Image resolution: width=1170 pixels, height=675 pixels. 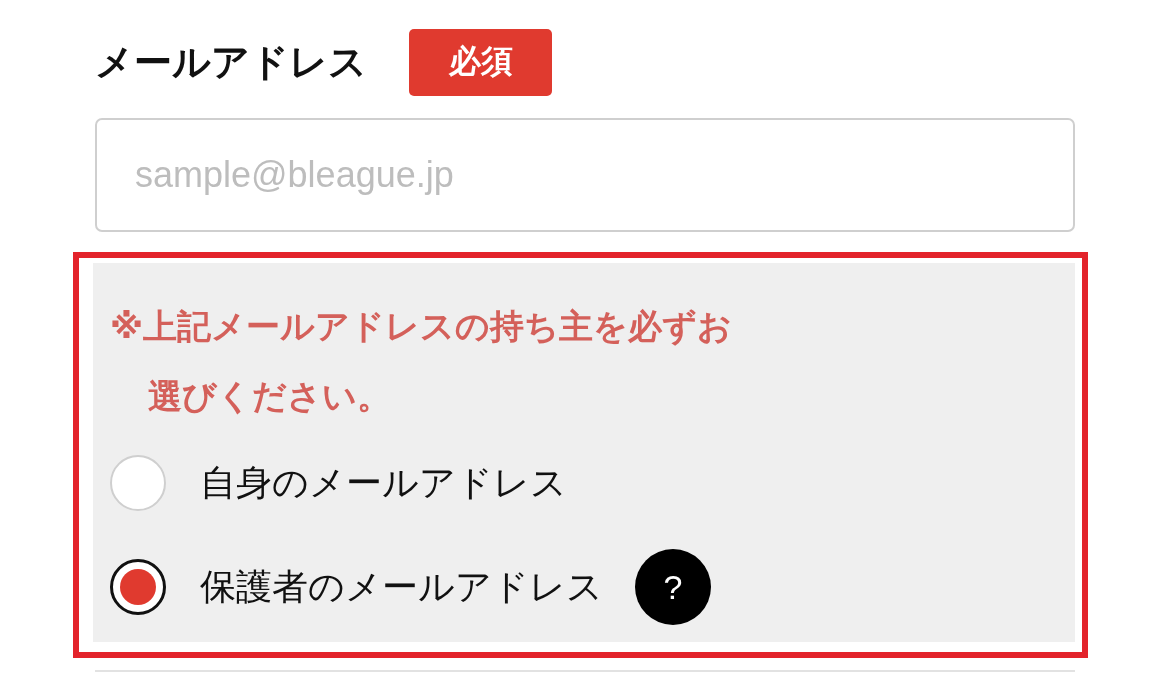 What do you see at coordinates (673, 587) in the screenshot?
I see `help-button: ?` at bounding box center [673, 587].